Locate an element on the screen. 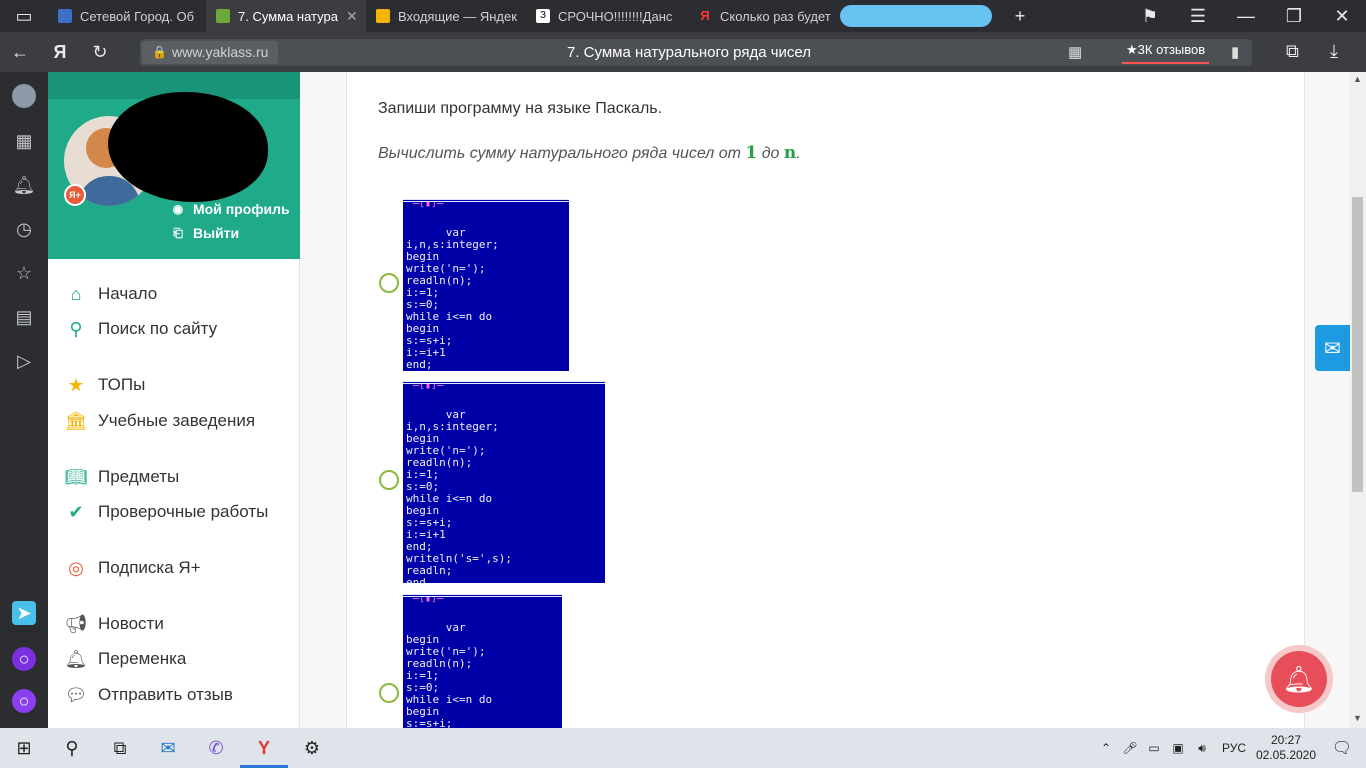 This screenshot has height=768, width=1366. network-icon: ▣ is located at coordinates (1178, 748).